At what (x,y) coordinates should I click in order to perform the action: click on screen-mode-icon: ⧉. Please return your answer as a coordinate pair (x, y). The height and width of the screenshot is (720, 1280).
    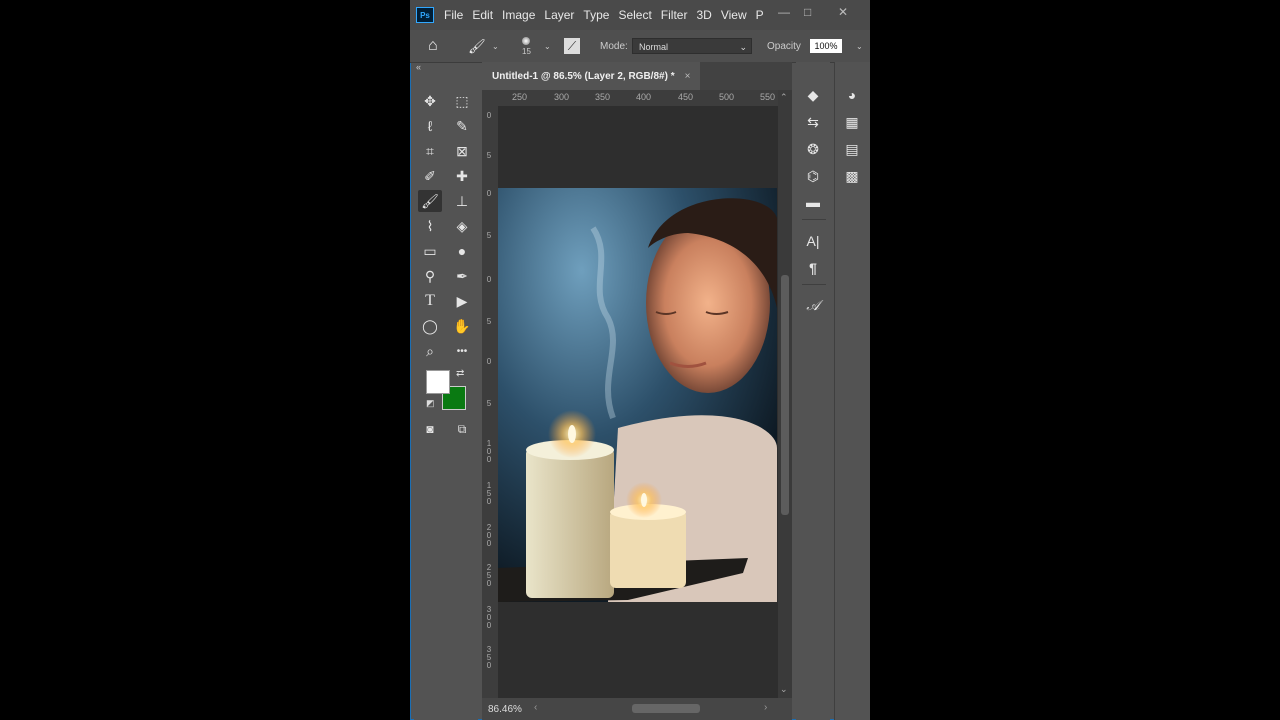
    Looking at the image, I should click on (462, 428).